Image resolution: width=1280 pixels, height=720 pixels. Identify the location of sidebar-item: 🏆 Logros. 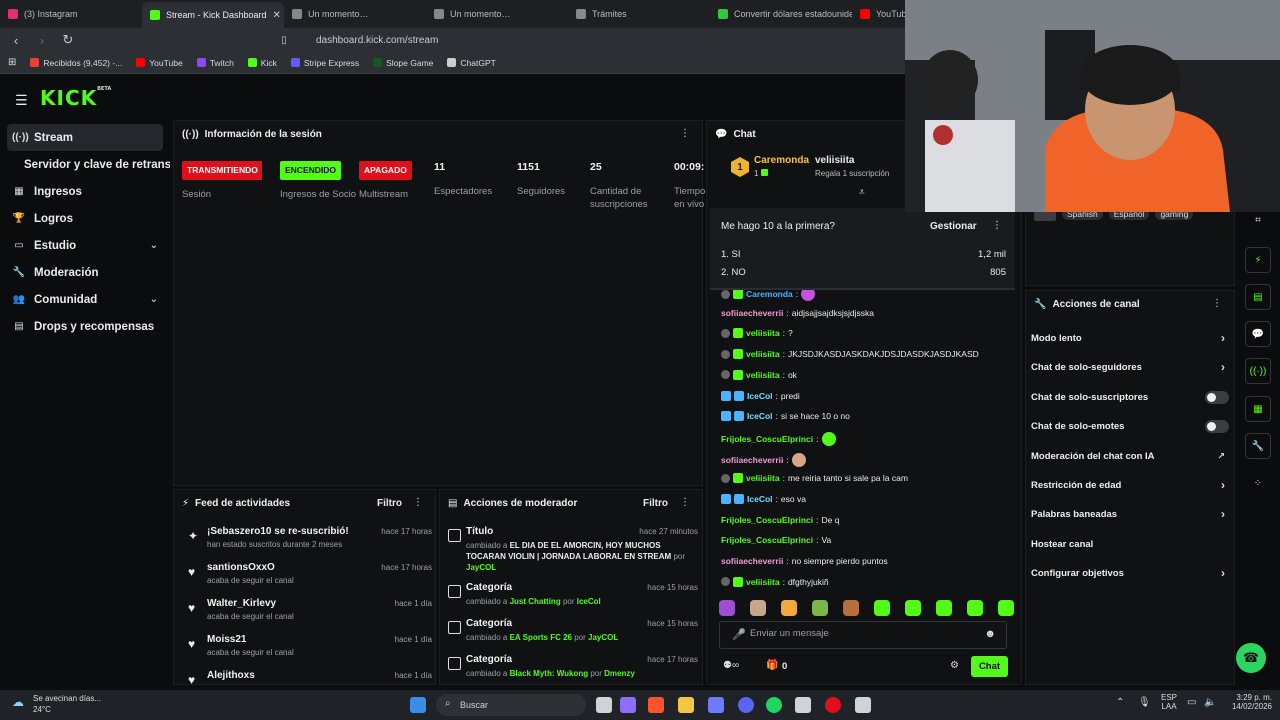
(85, 218).